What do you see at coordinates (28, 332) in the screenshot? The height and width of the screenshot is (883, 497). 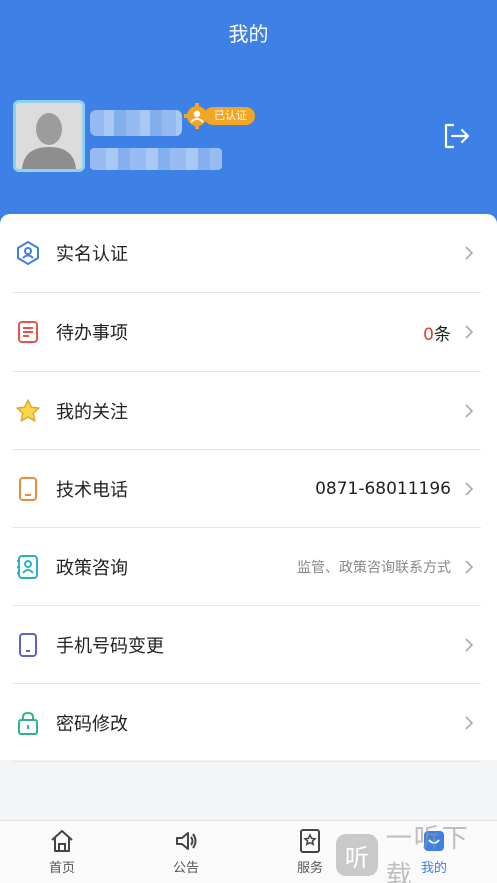 I see `todo-list-icon` at bounding box center [28, 332].